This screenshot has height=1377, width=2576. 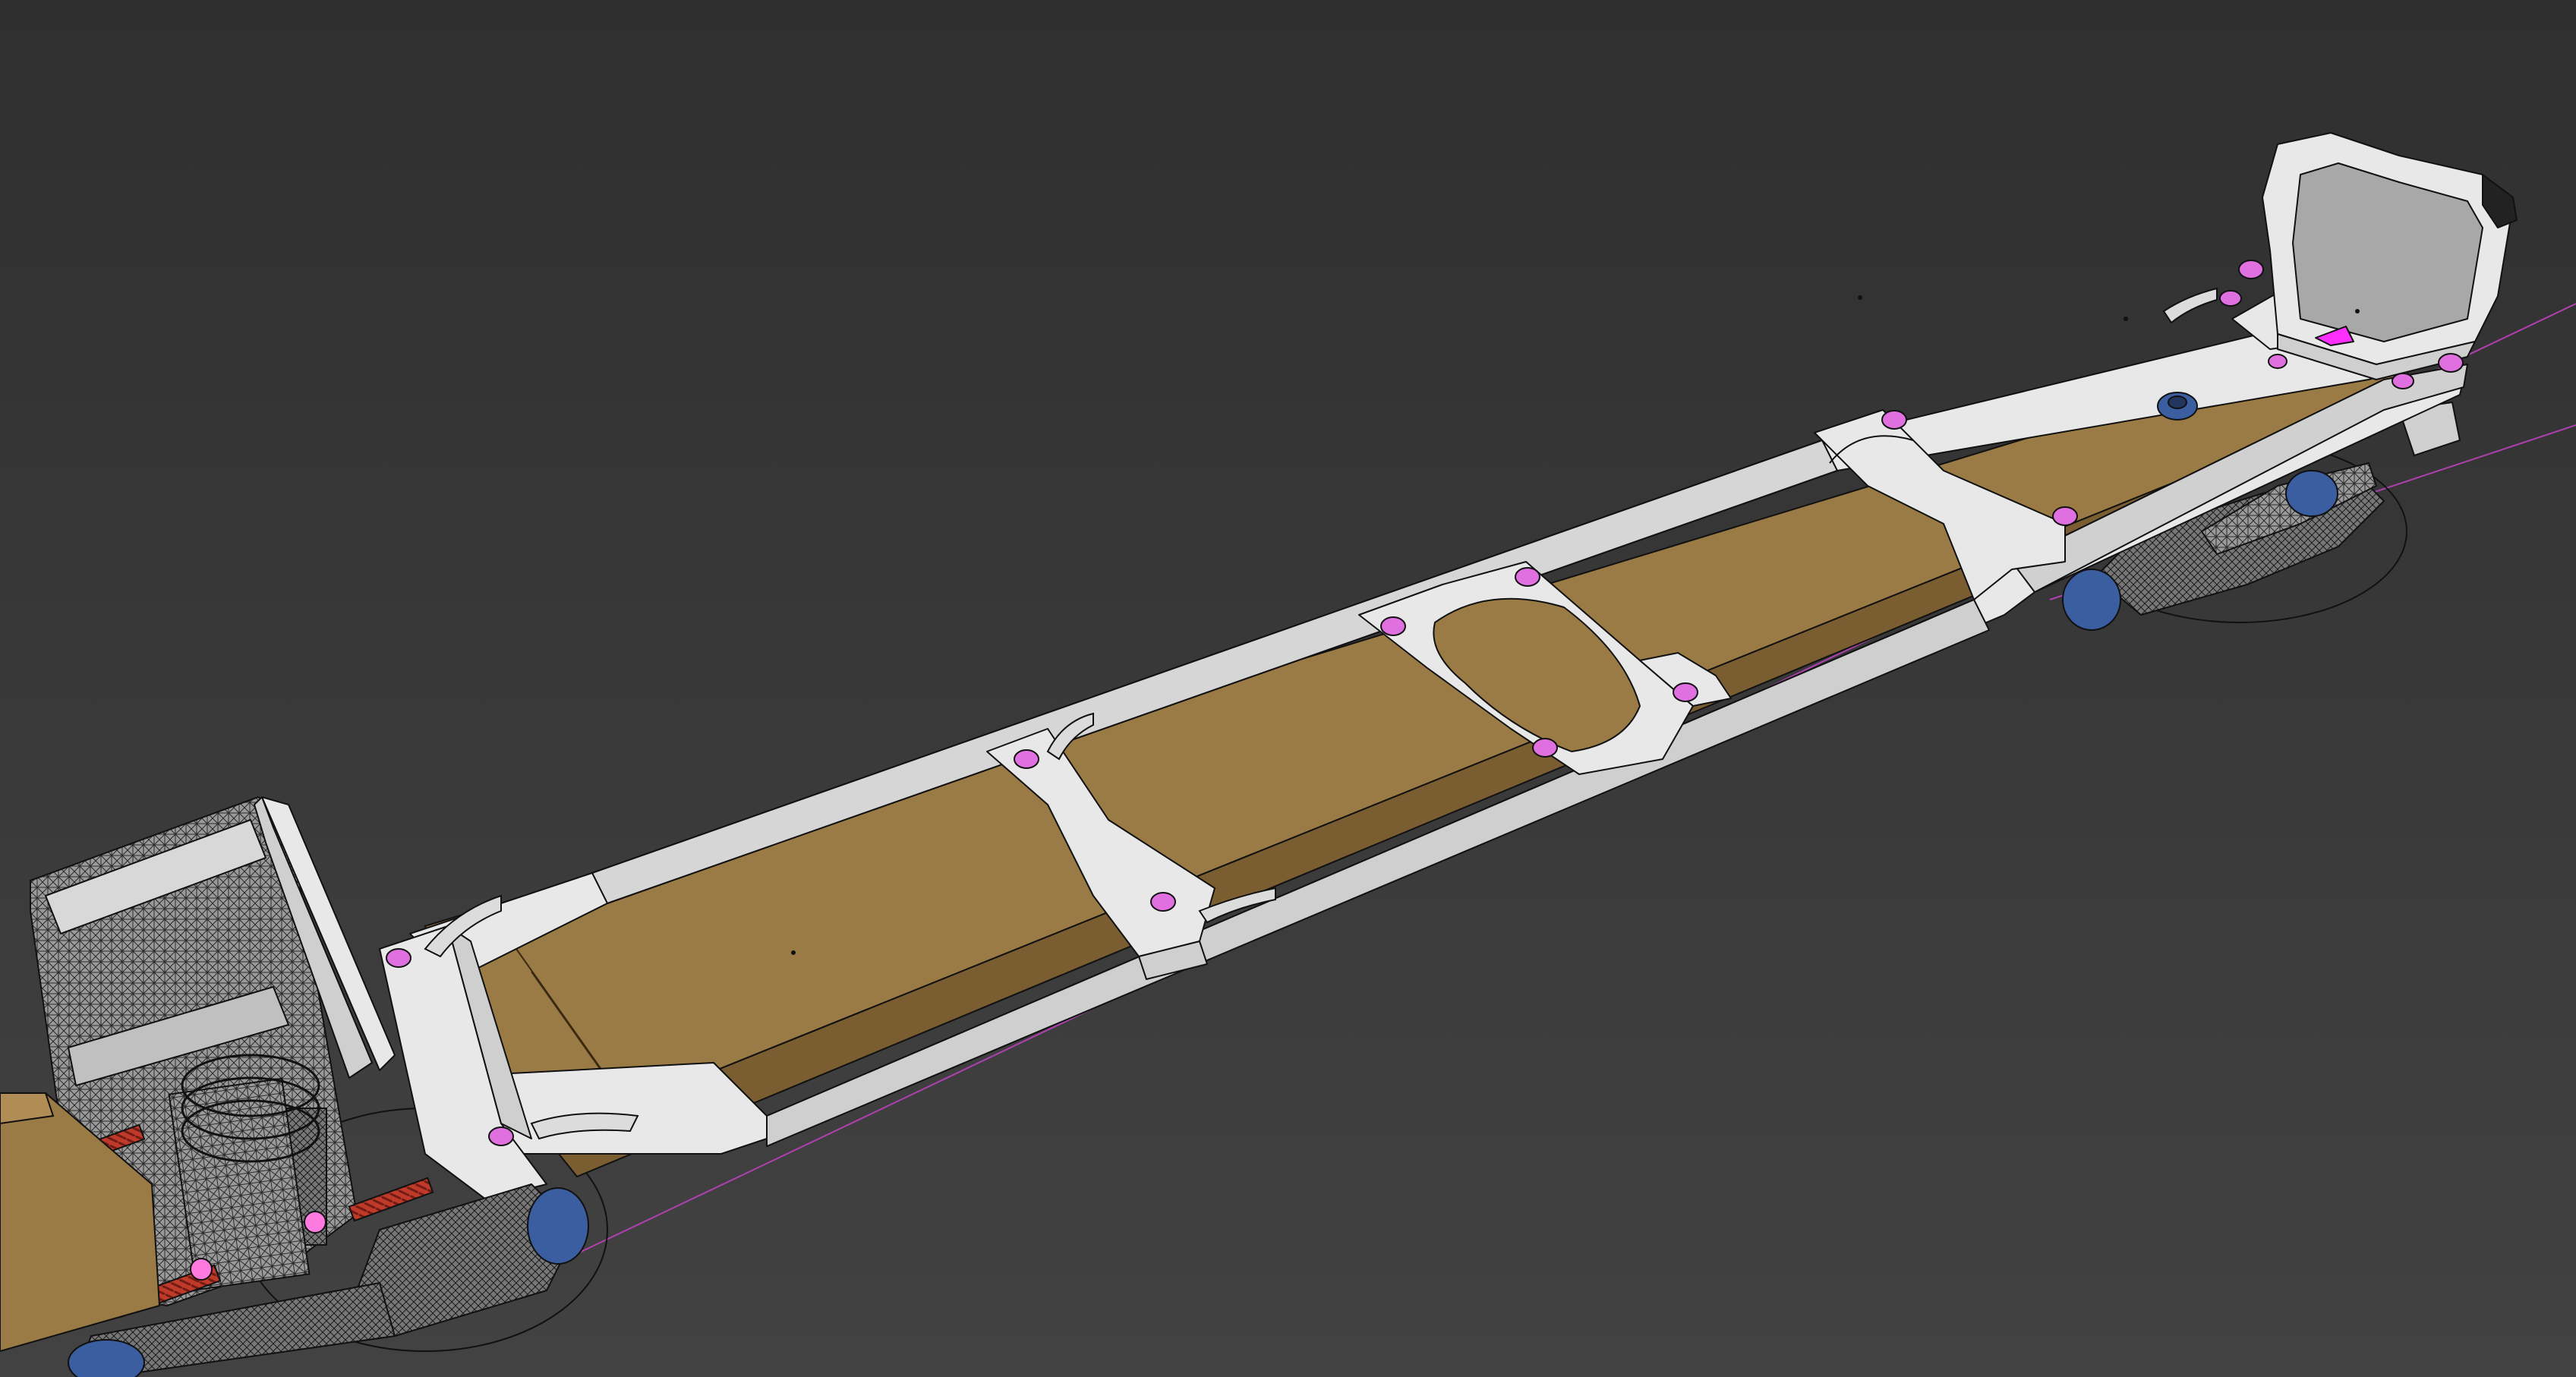 I want to click on king-pin, so click(x=2177, y=406).